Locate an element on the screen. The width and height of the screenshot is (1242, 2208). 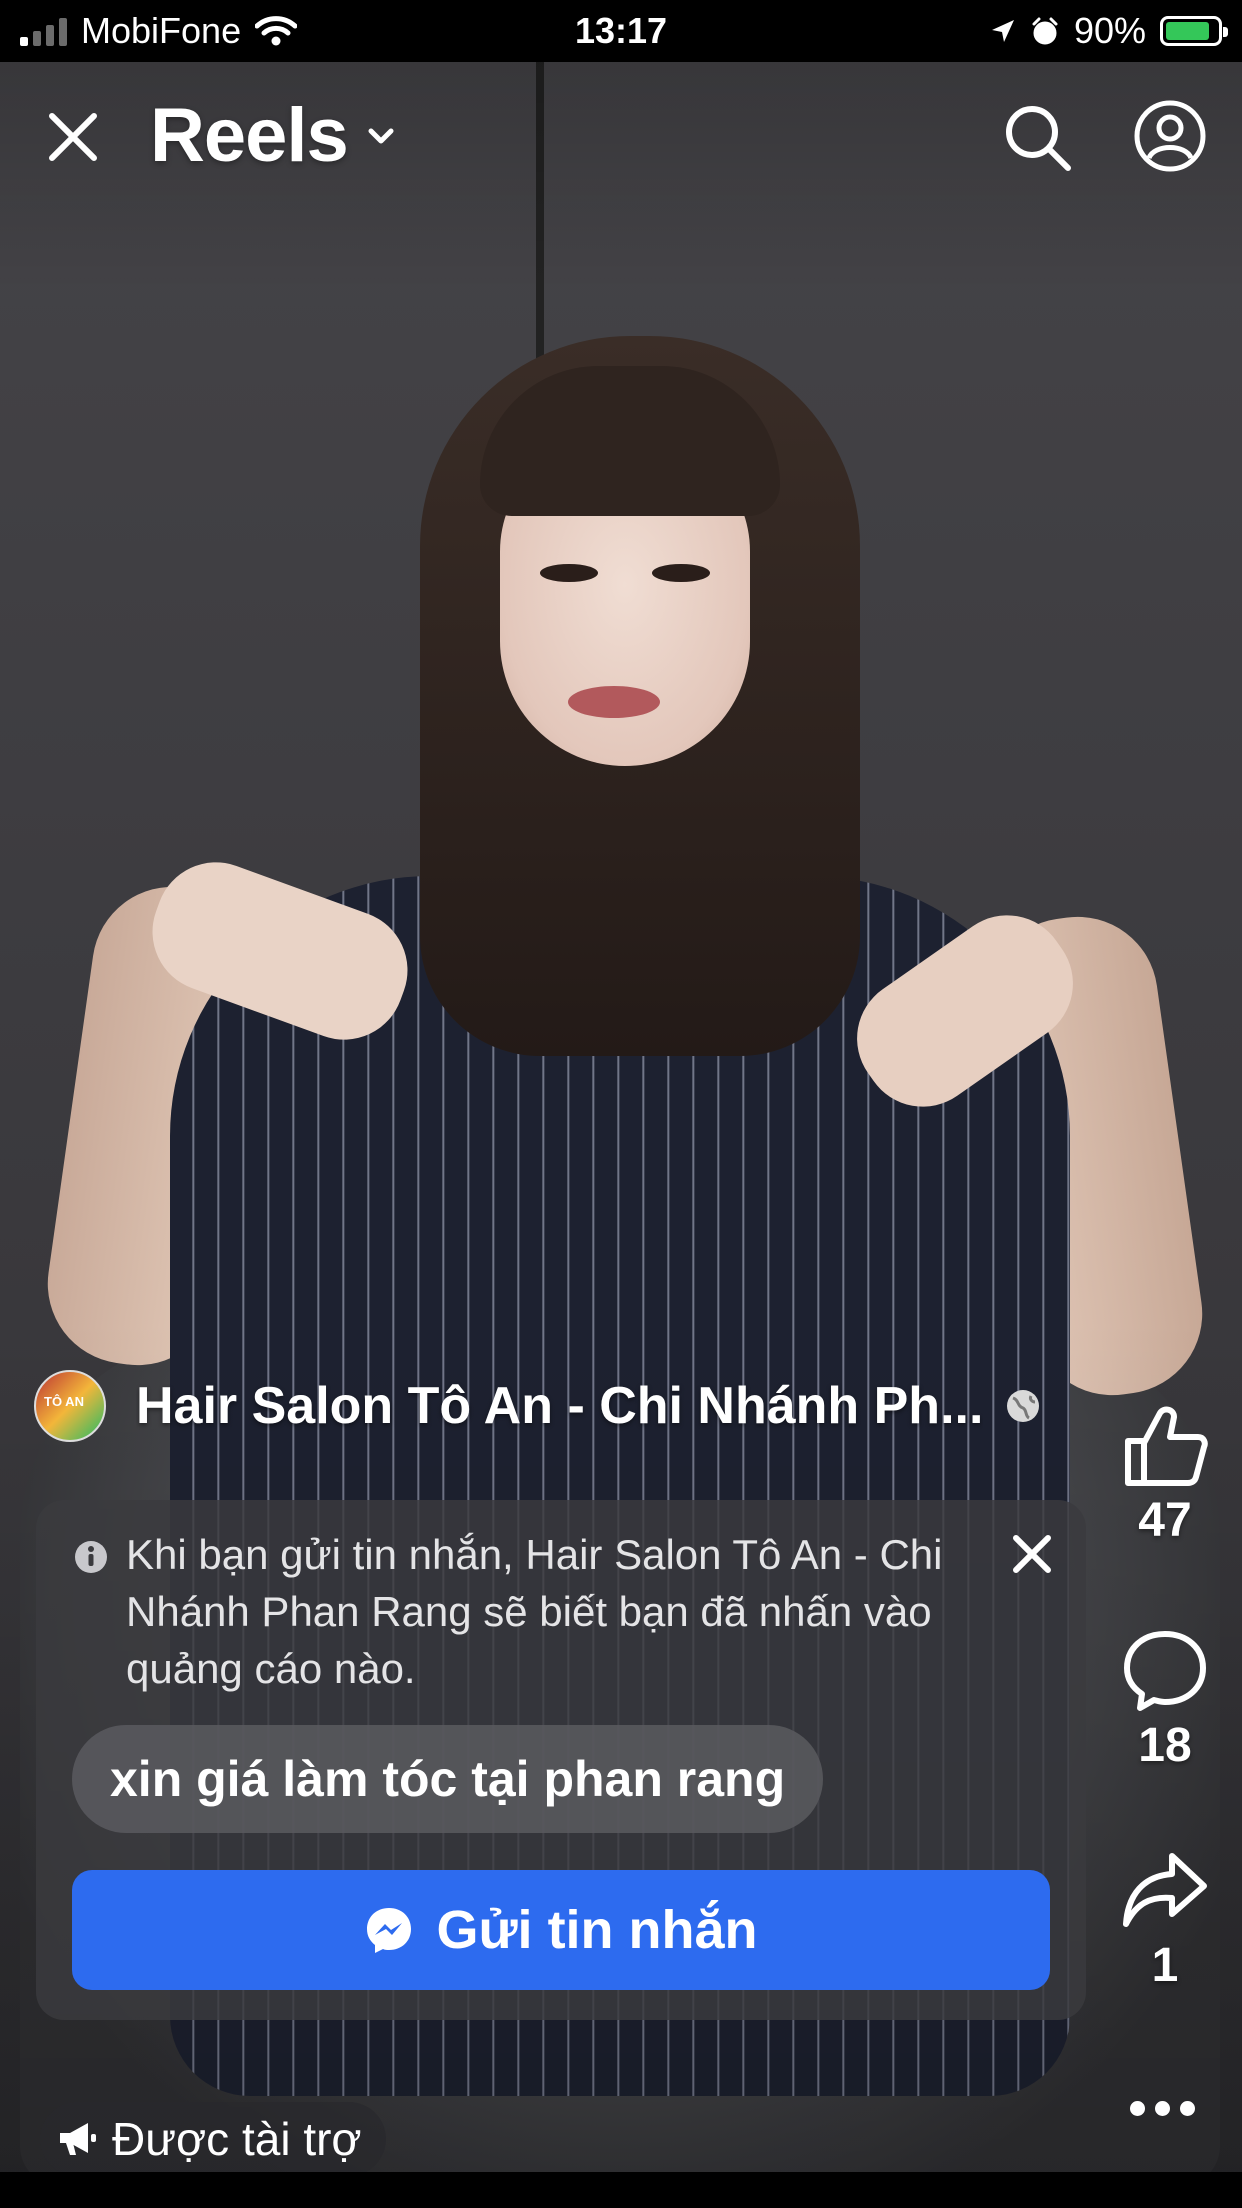
status-bar: MobiFone 13:17 90% is located at coordinates (621, 31).